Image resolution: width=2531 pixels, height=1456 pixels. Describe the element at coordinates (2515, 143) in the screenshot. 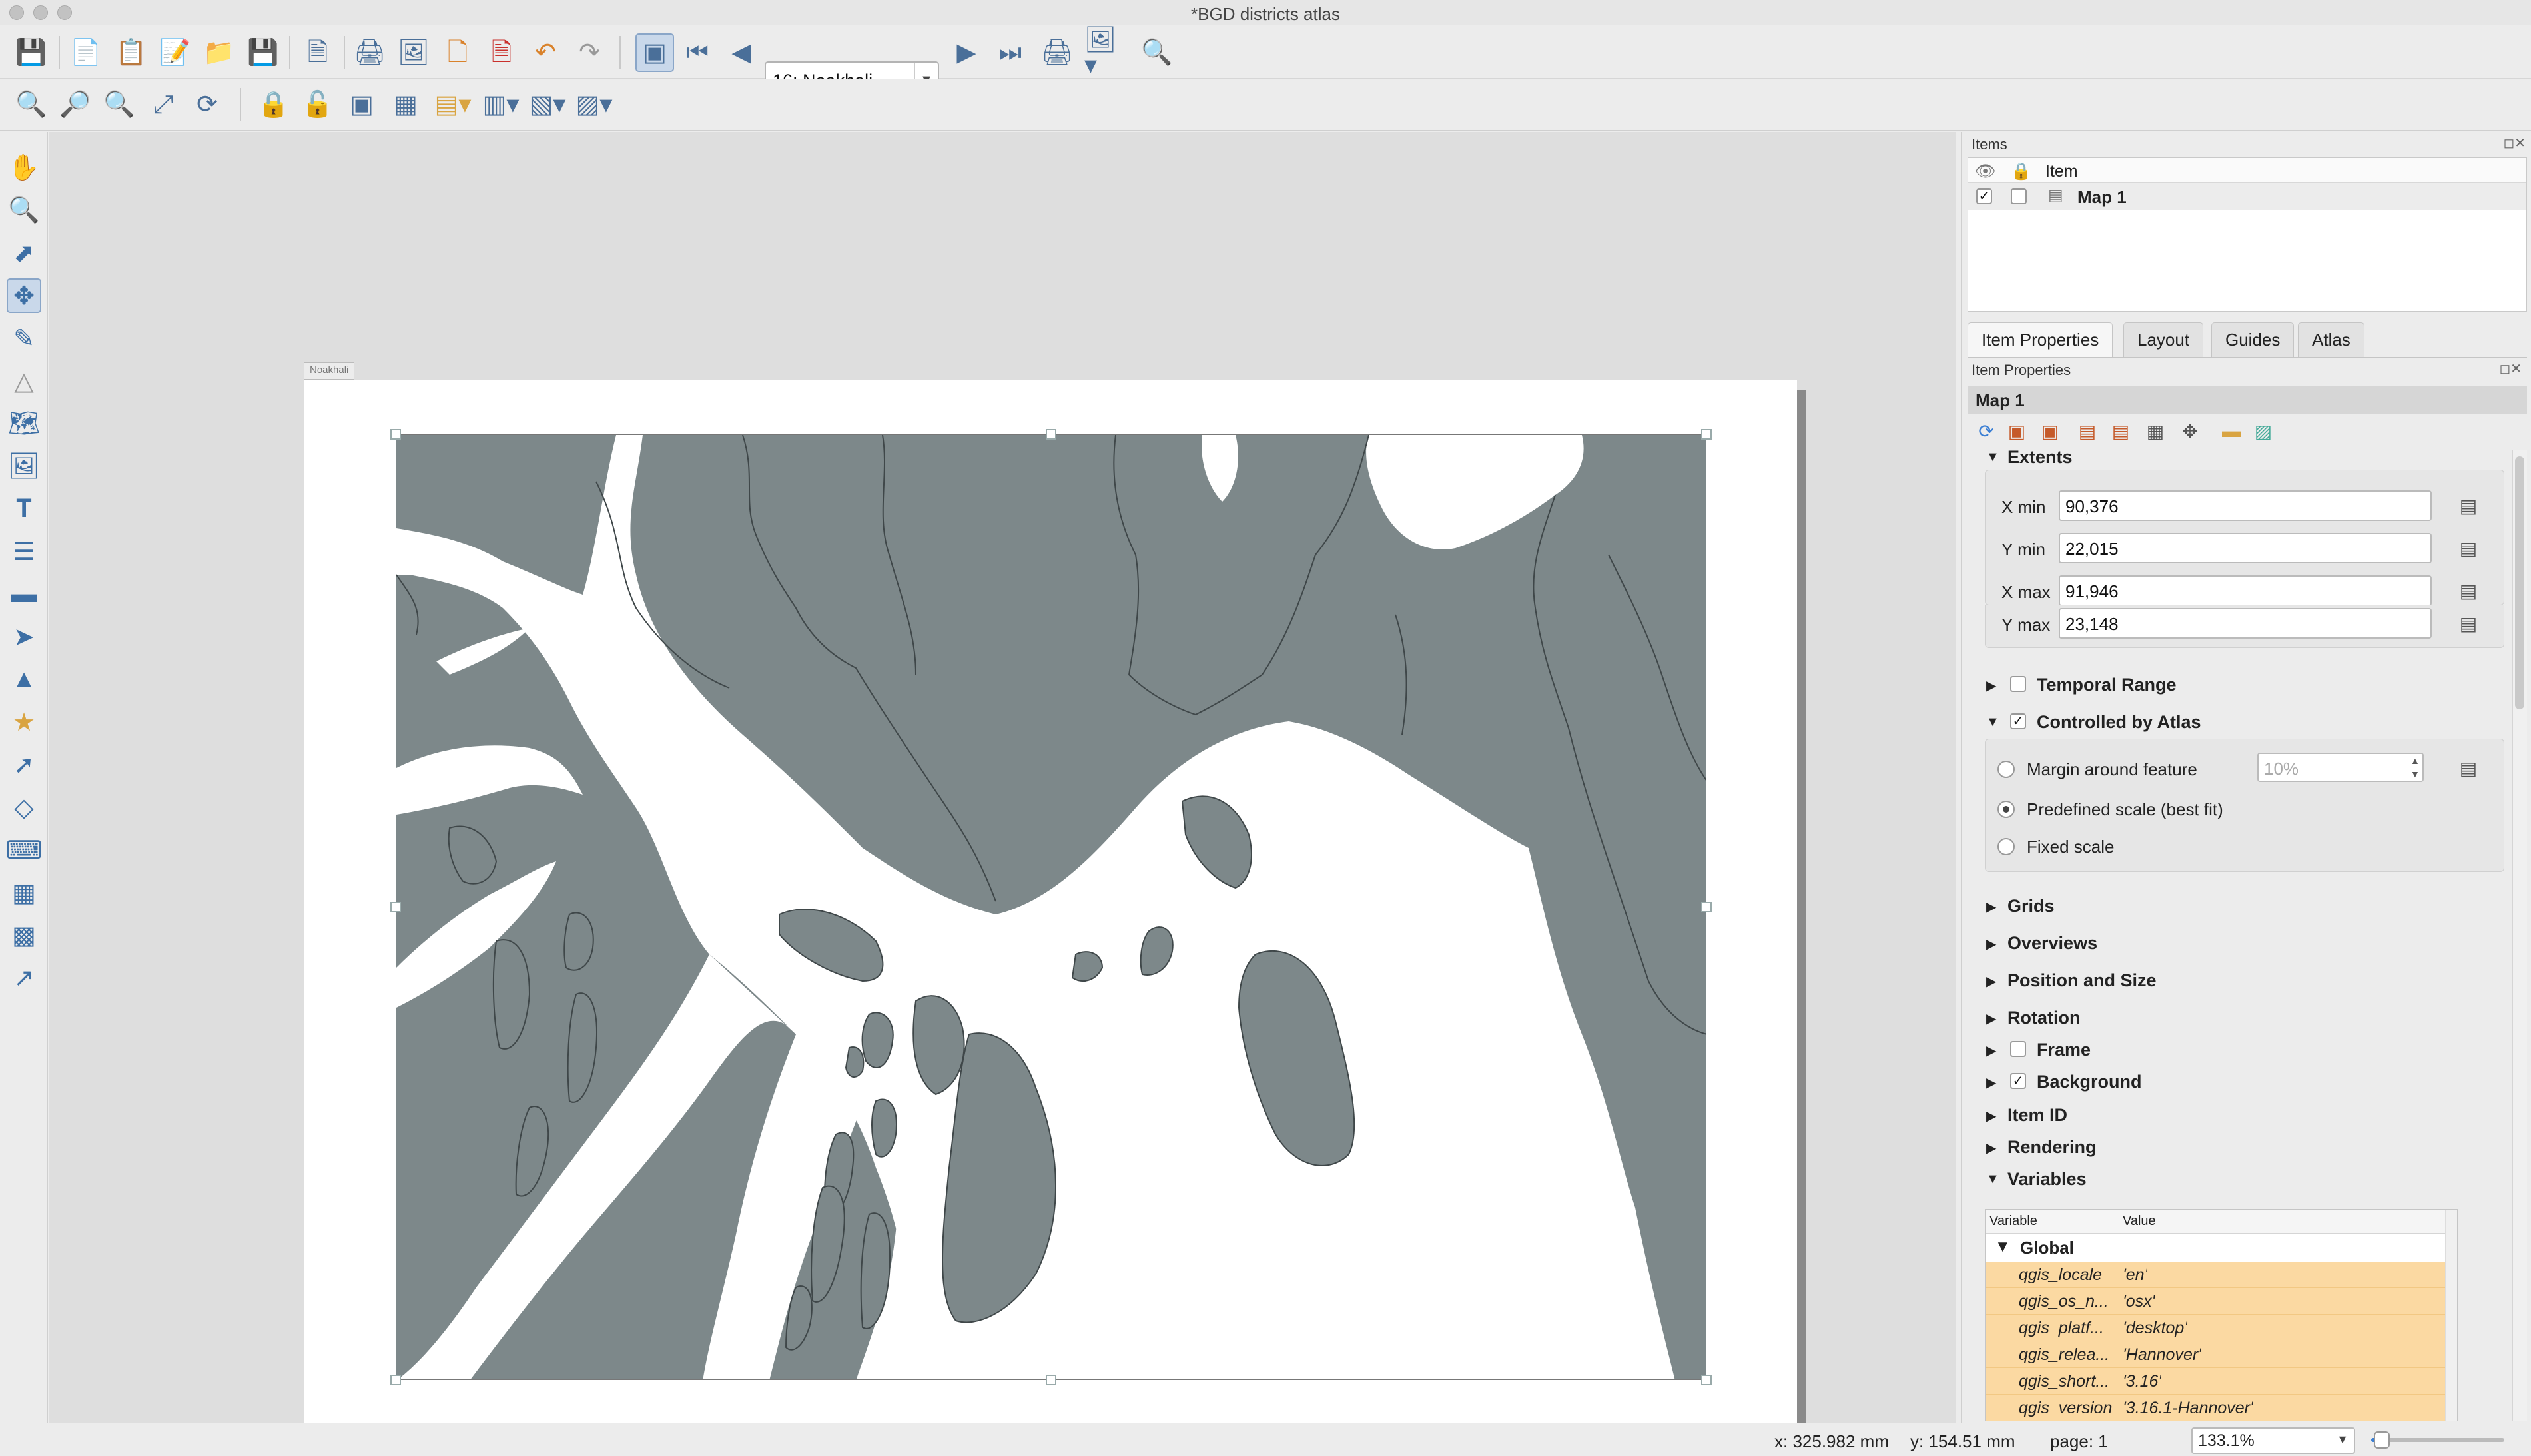

I see `dock-buttons: ◻✕` at that location.